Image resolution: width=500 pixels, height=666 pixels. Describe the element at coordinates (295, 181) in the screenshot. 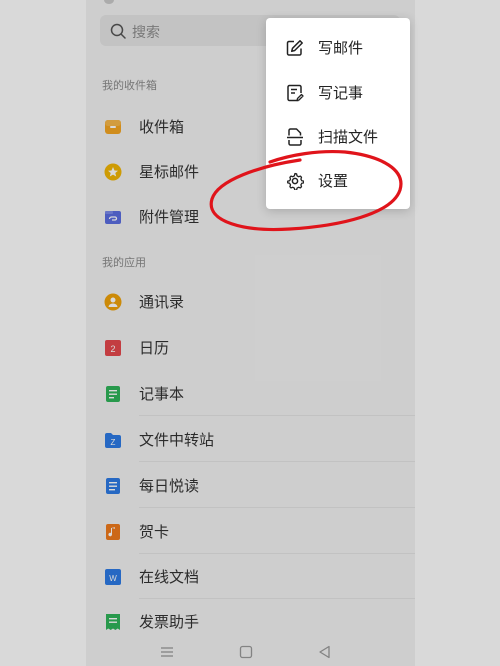

I see `gear-icon` at that location.